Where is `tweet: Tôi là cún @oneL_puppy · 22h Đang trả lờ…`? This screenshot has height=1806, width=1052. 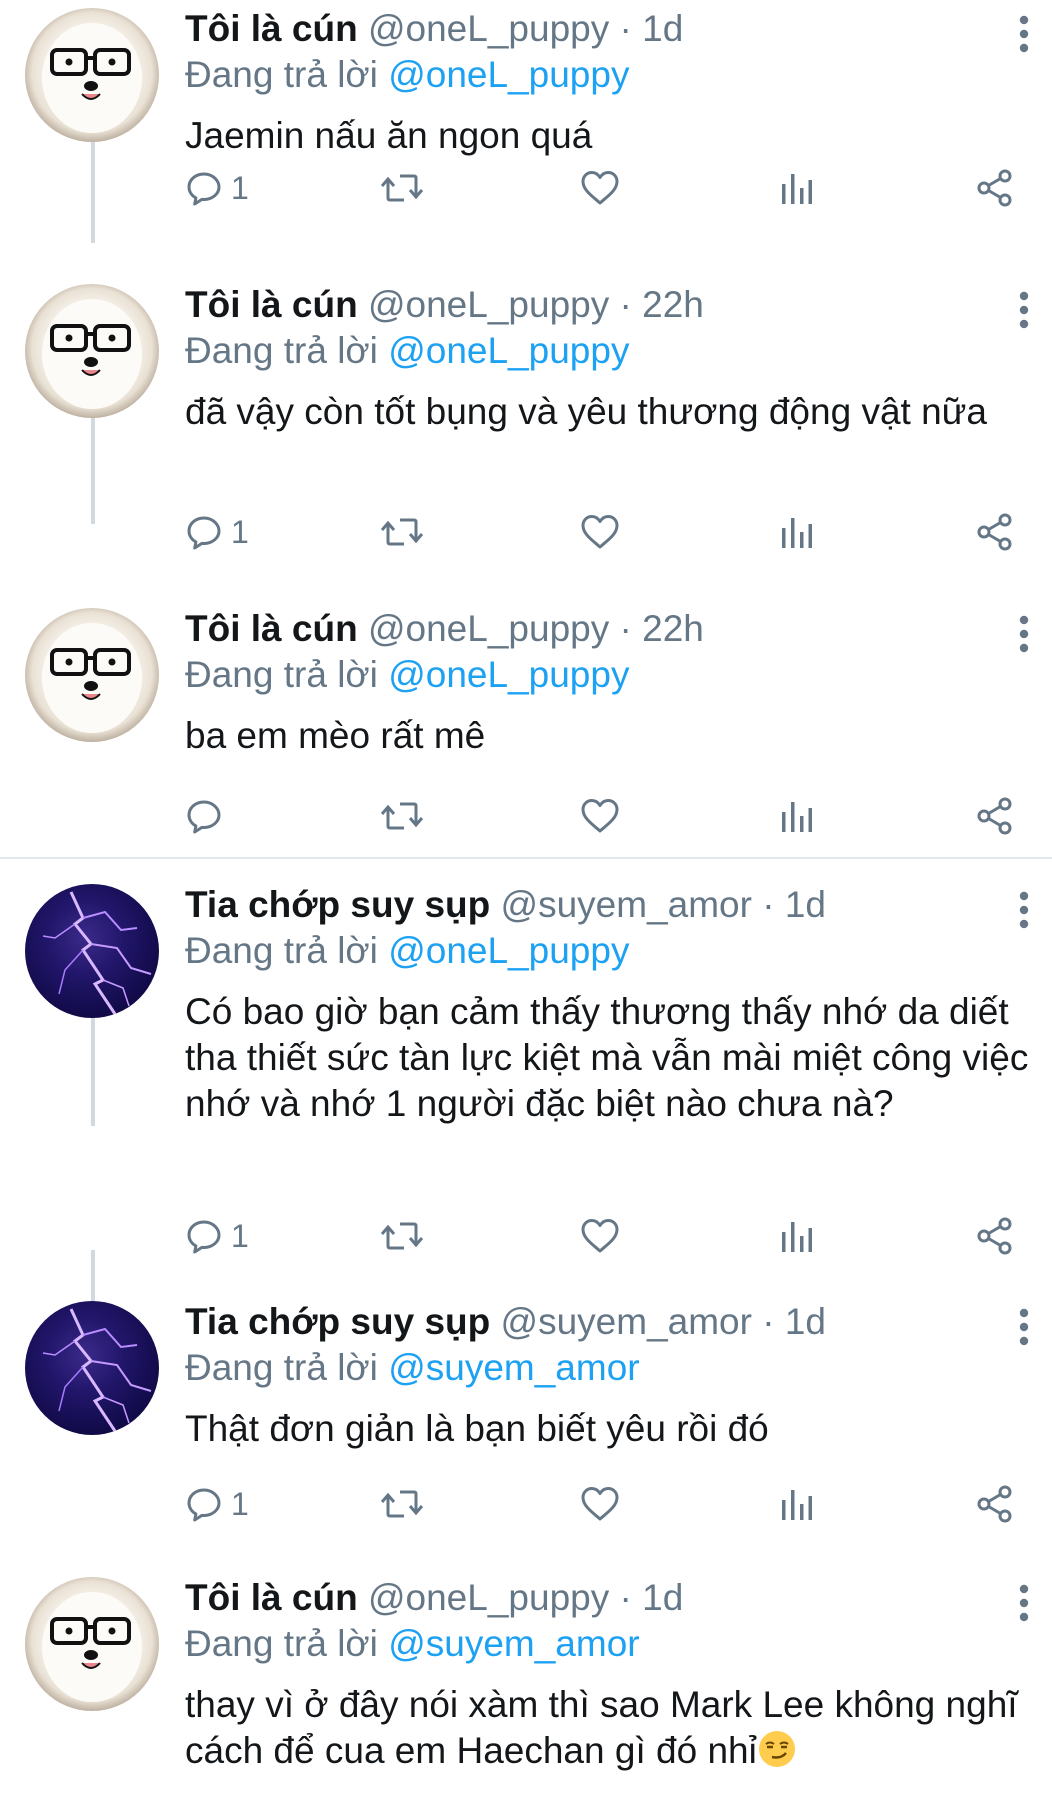
tweet: Tôi là cún @oneL_puppy · 22h Đang trả lờ… is located at coordinates (526, 727).